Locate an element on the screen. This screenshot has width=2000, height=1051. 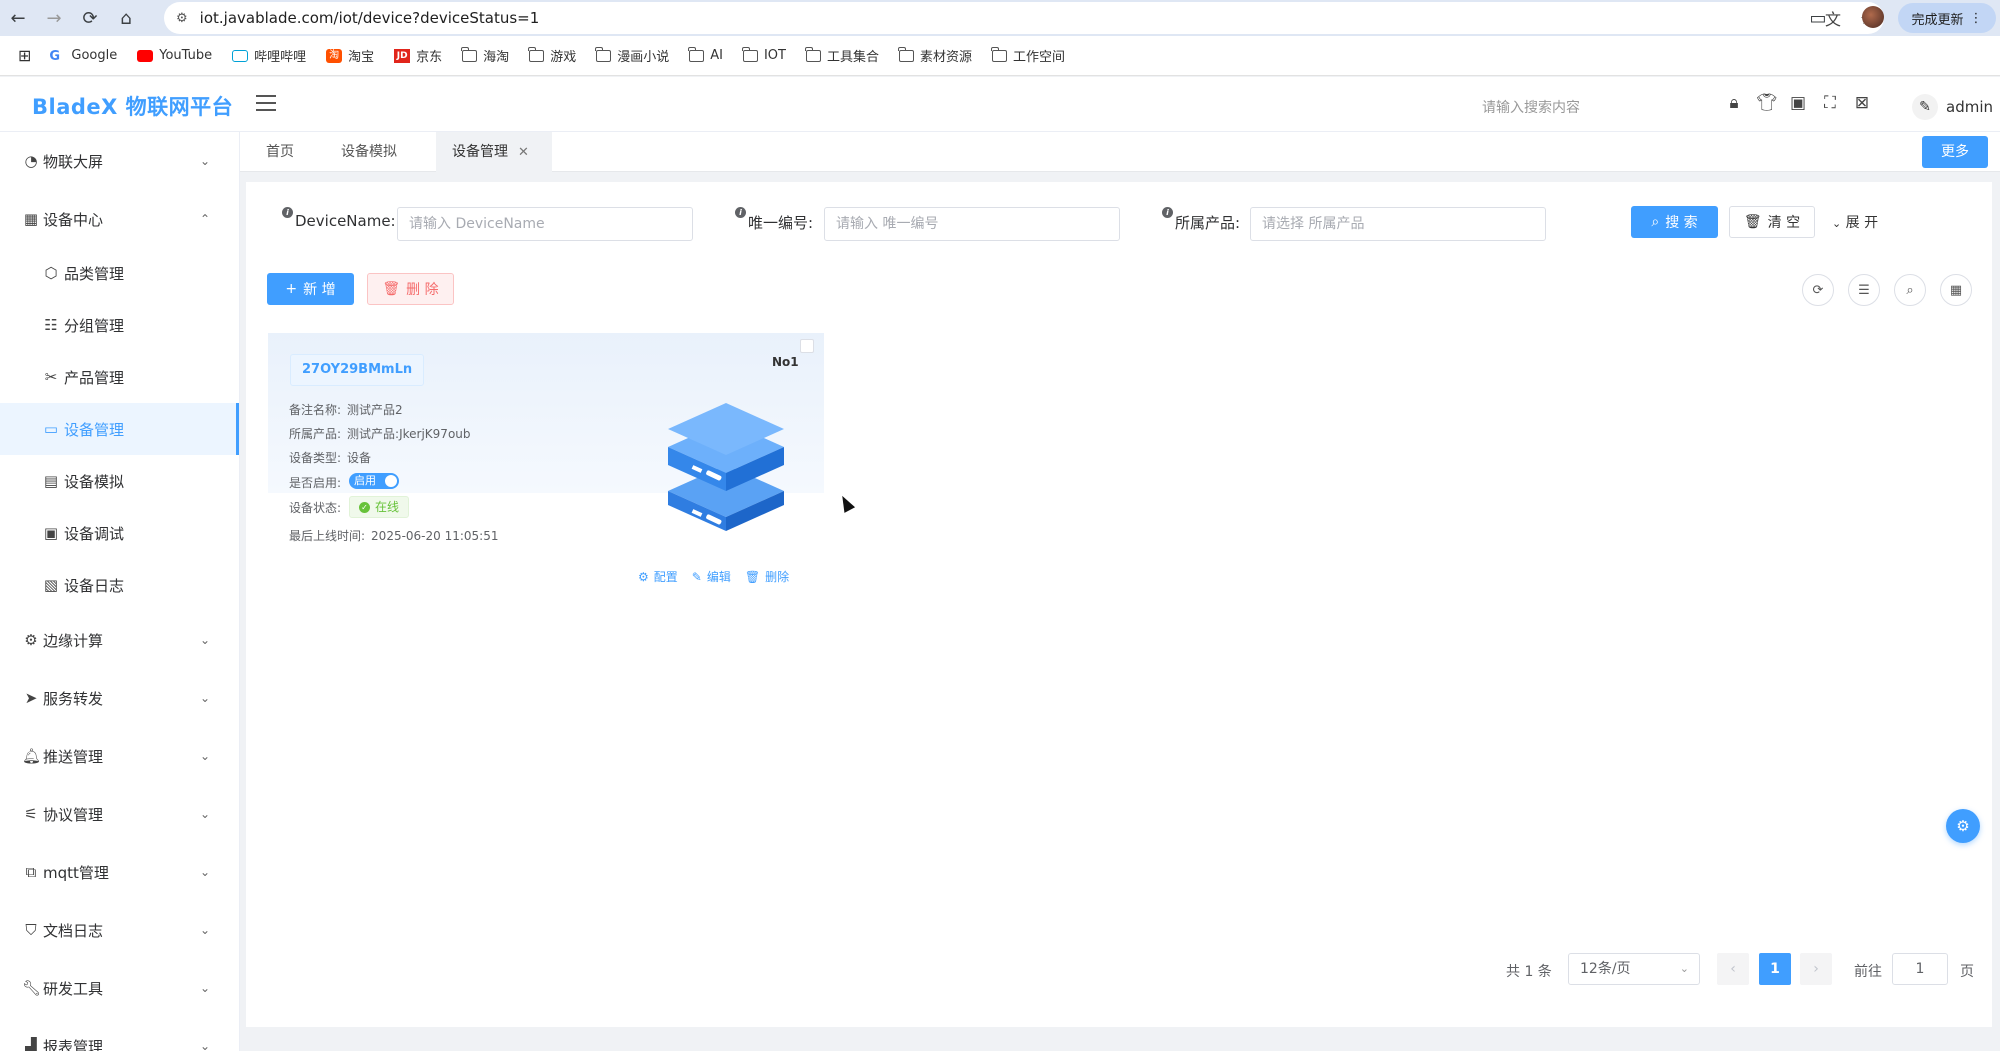
sidebar-item-label: 设备管理 is located at coordinates (94, 429).